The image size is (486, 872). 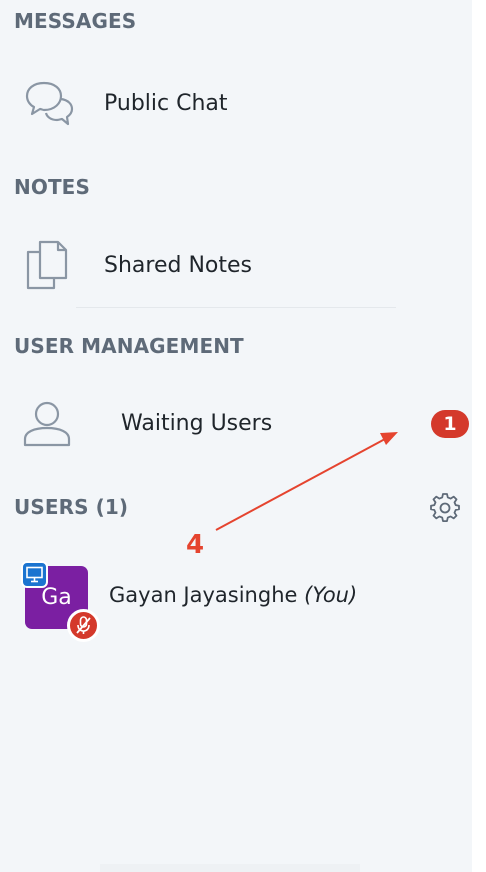 I want to click on annotation-arrow, so click(x=306, y=481).